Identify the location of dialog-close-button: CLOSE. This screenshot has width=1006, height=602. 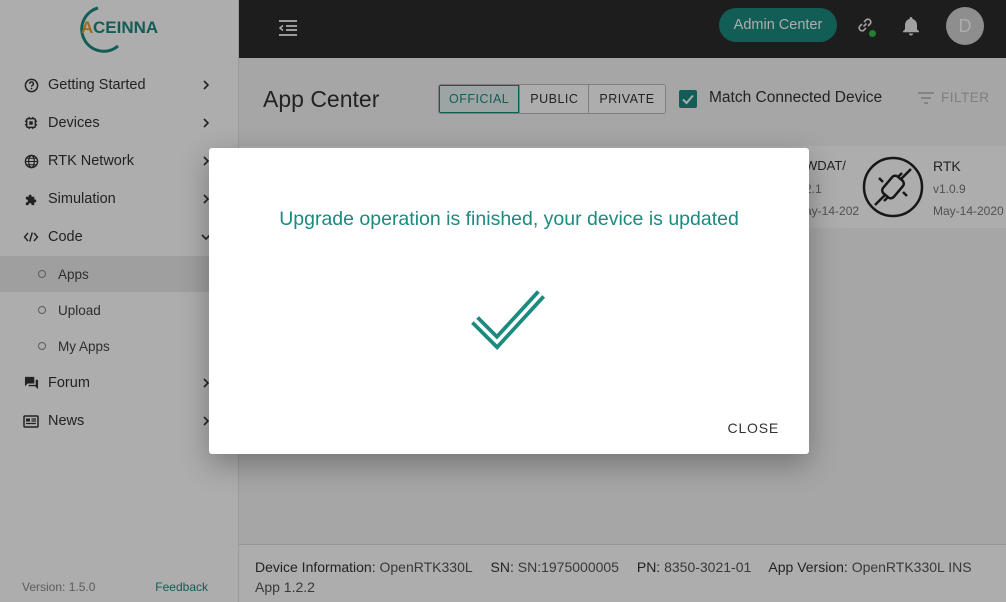
(753, 428).